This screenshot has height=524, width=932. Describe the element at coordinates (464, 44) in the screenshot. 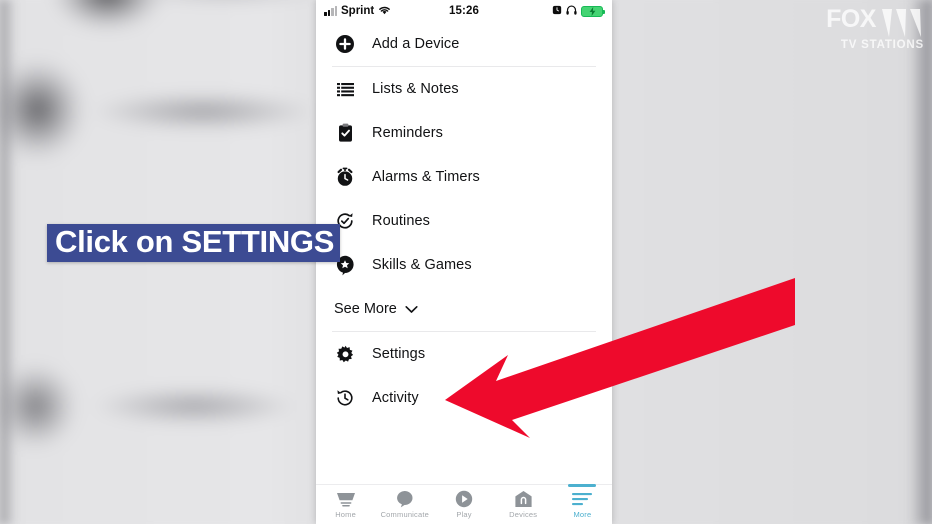

I see `menu-item-add-a-device: Add a Device` at that location.